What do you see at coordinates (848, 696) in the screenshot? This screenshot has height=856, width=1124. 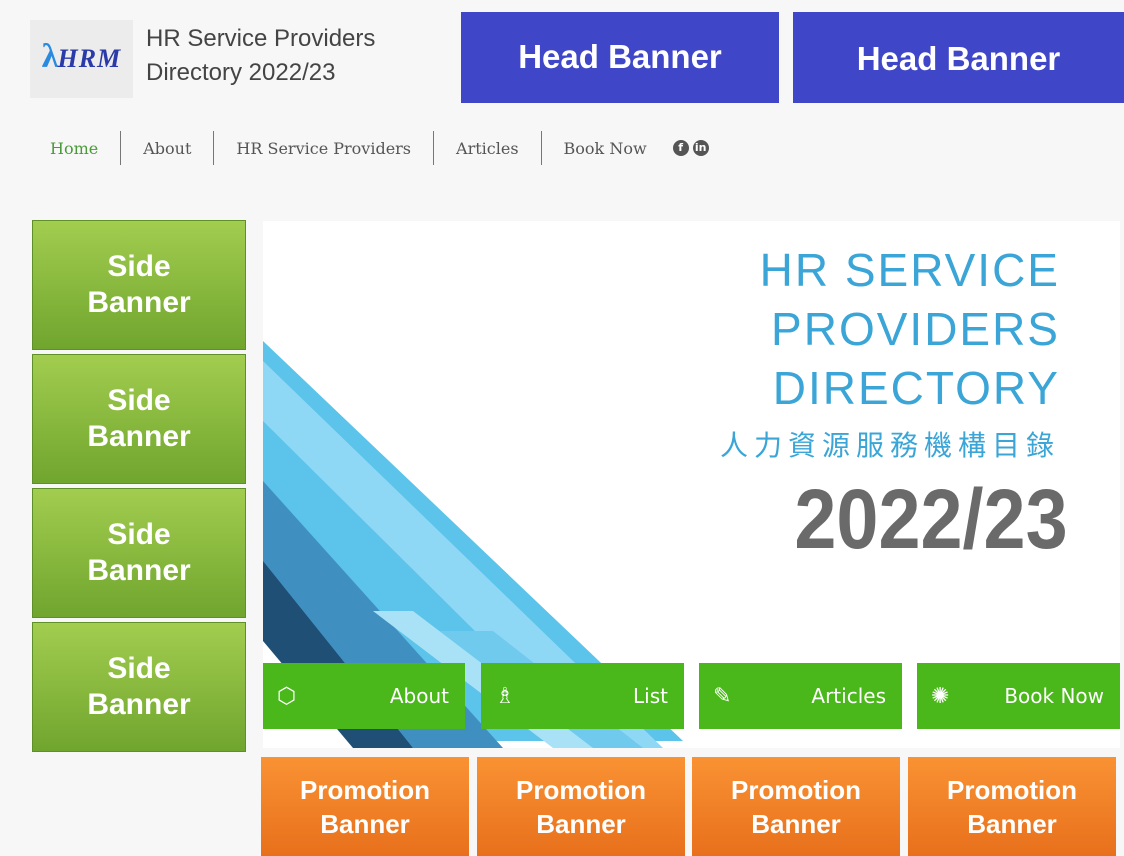 I see `quick-link-label: Articles` at bounding box center [848, 696].